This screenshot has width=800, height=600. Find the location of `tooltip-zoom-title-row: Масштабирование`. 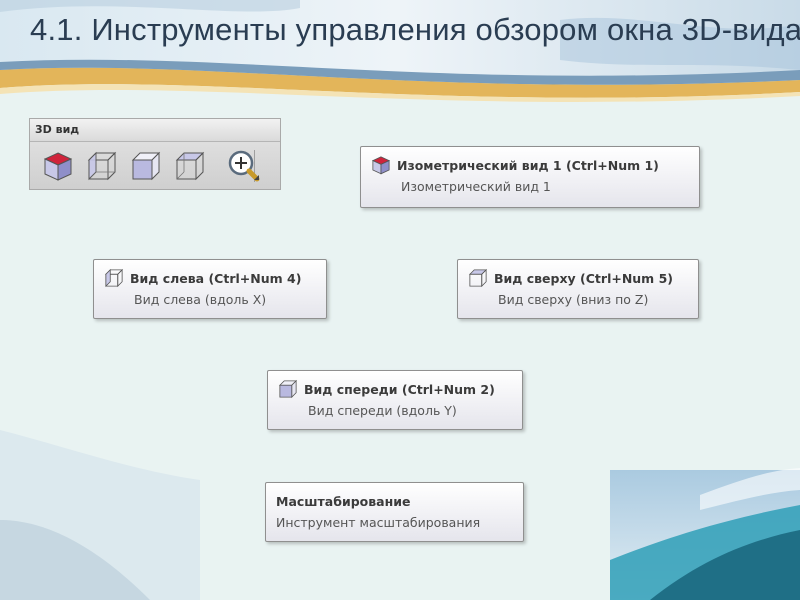

tooltip-zoom-title-row: Масштабирование is located at coordinates (343, 501).